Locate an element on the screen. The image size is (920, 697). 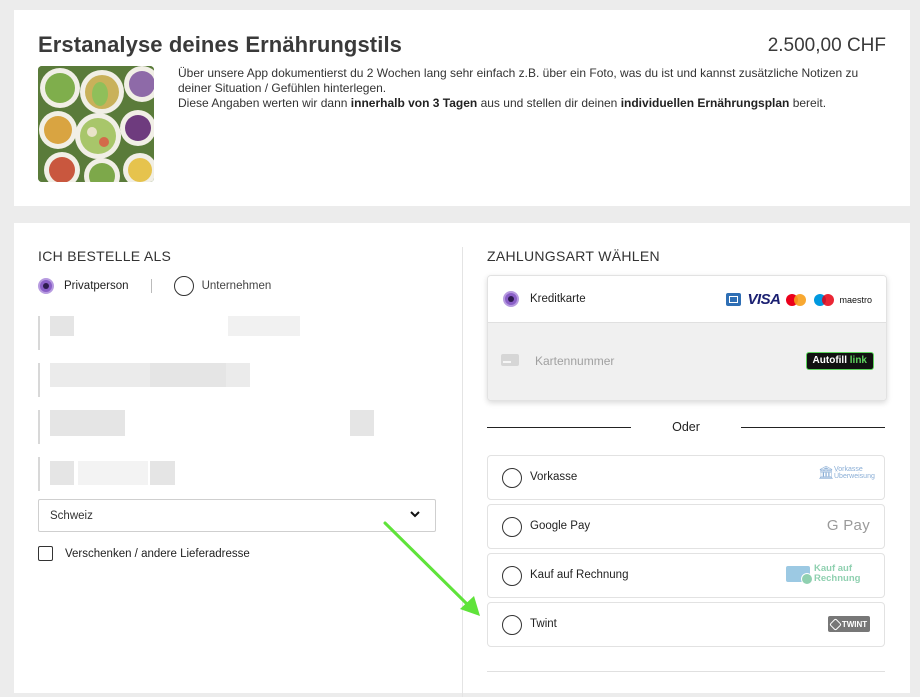
invoice-logo: Kauf auf Rechnung is located at coordinates (828, 574).